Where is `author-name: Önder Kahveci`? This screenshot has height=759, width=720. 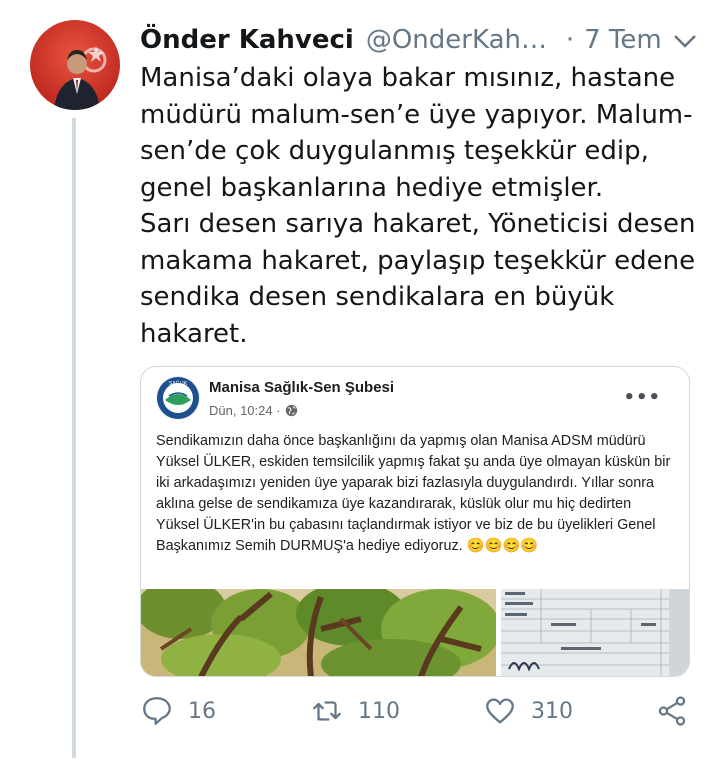
author-name: Önder Kahveci is located at coordinates (247, 40).